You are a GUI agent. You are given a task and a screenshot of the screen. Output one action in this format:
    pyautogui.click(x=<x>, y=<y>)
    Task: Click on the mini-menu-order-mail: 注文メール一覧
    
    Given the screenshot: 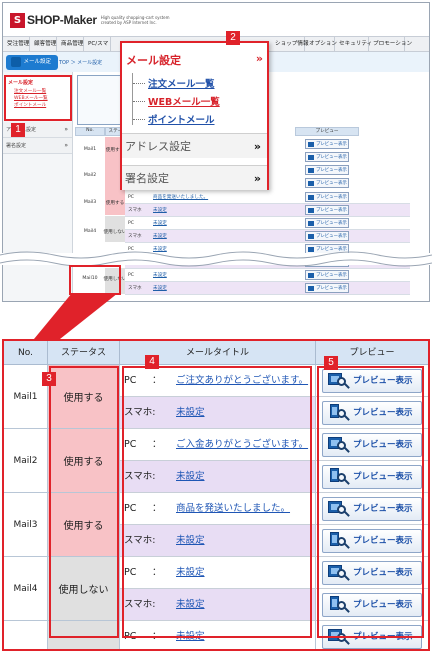 What is the action you would take?
    pyautogui.click(x=38, y=91)
    